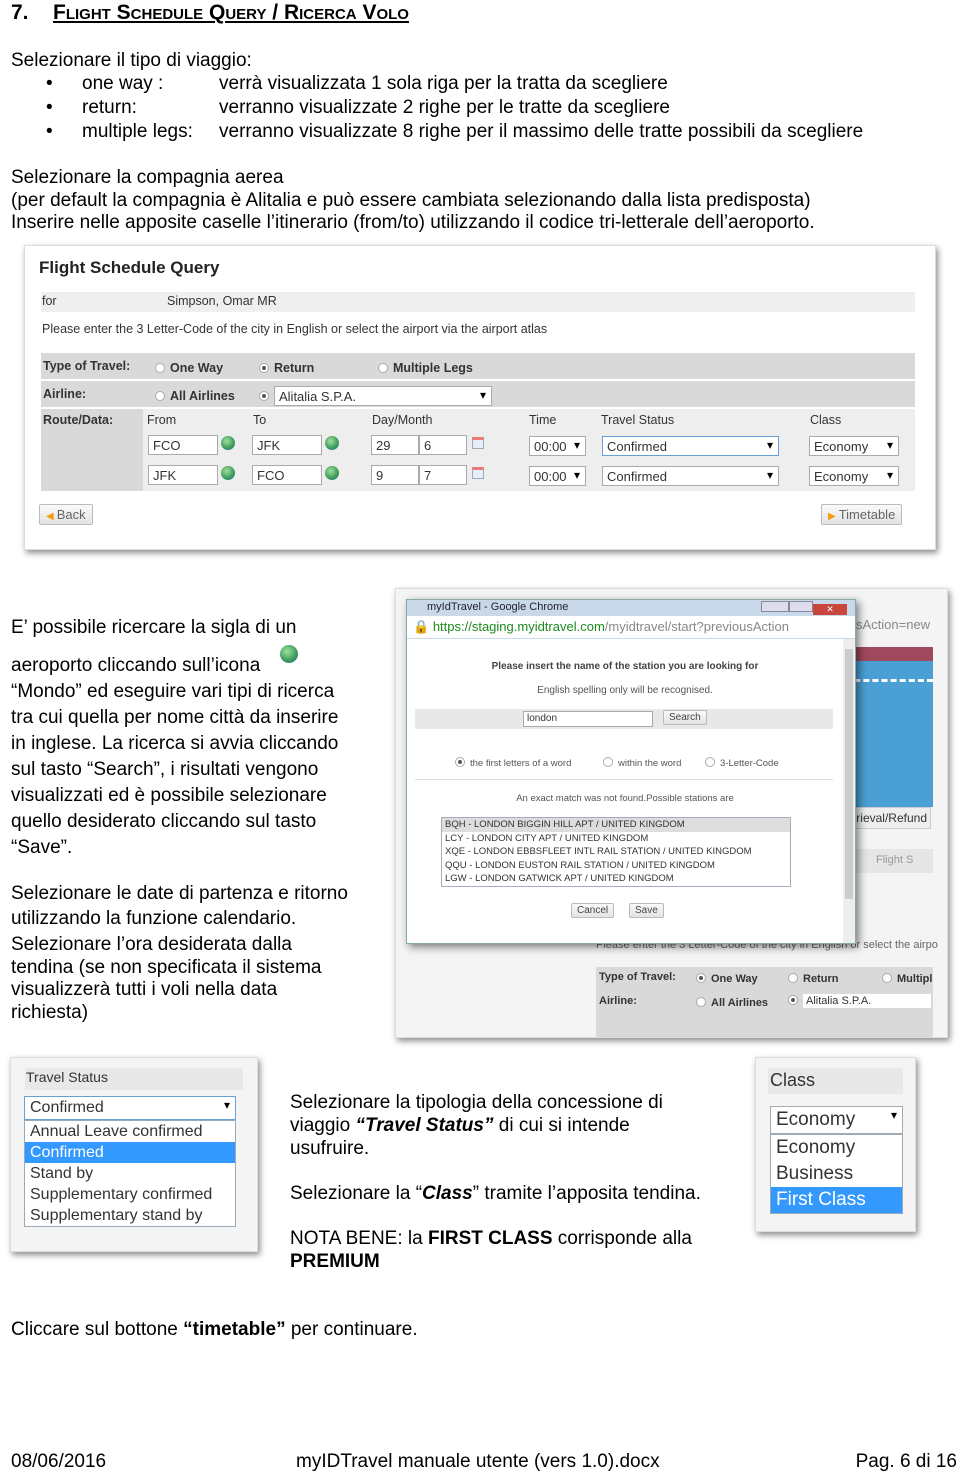 The width and height of the screenshot is (960, 1473). Describe the element at coordinates (130, 1215) in the screenshot. I see `option: Supplementary stand by` at that location.